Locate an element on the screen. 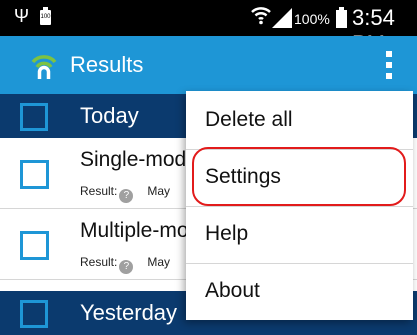 This screenshot has width=417, height=335. section-label: Today is located at coordinates (109, 115).